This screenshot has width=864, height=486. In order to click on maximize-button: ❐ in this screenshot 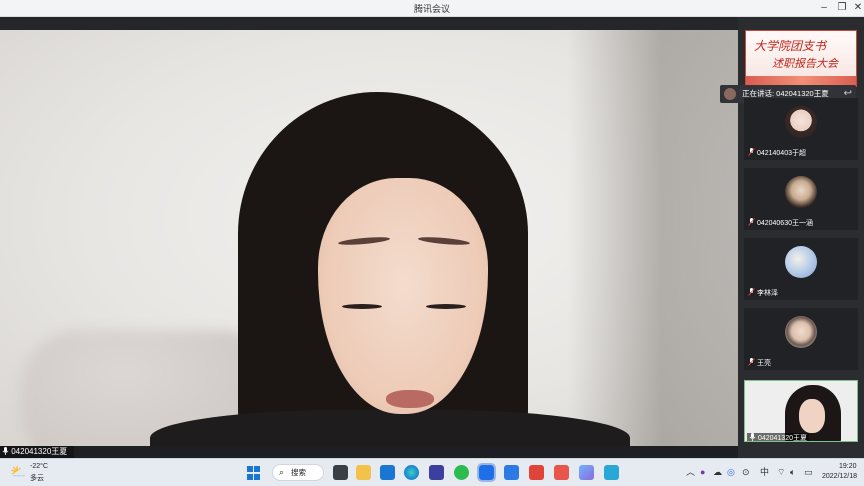, I will do `click(842, 8)`.